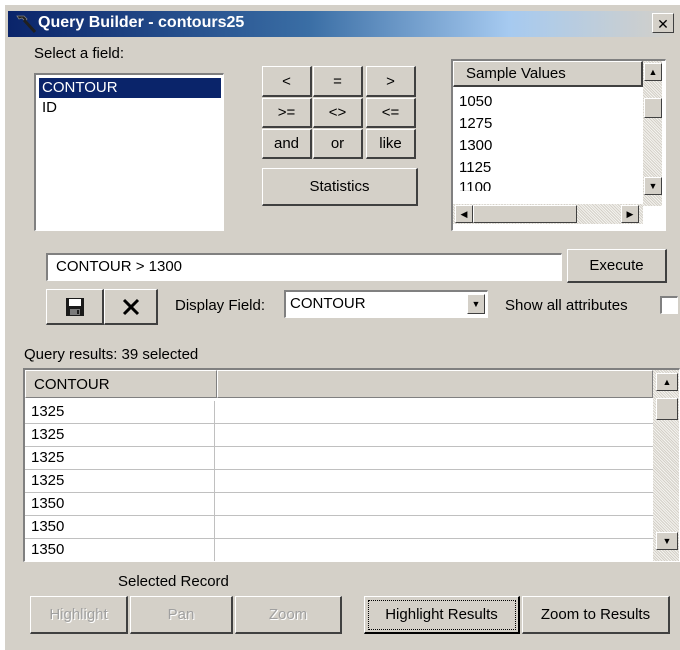 The height and width of the screenshot is (650, 680). Describe the element at coordinates (342, 24) in the screenshot. I see `title-bar: Query Builder - contours25 ✕` at that location.